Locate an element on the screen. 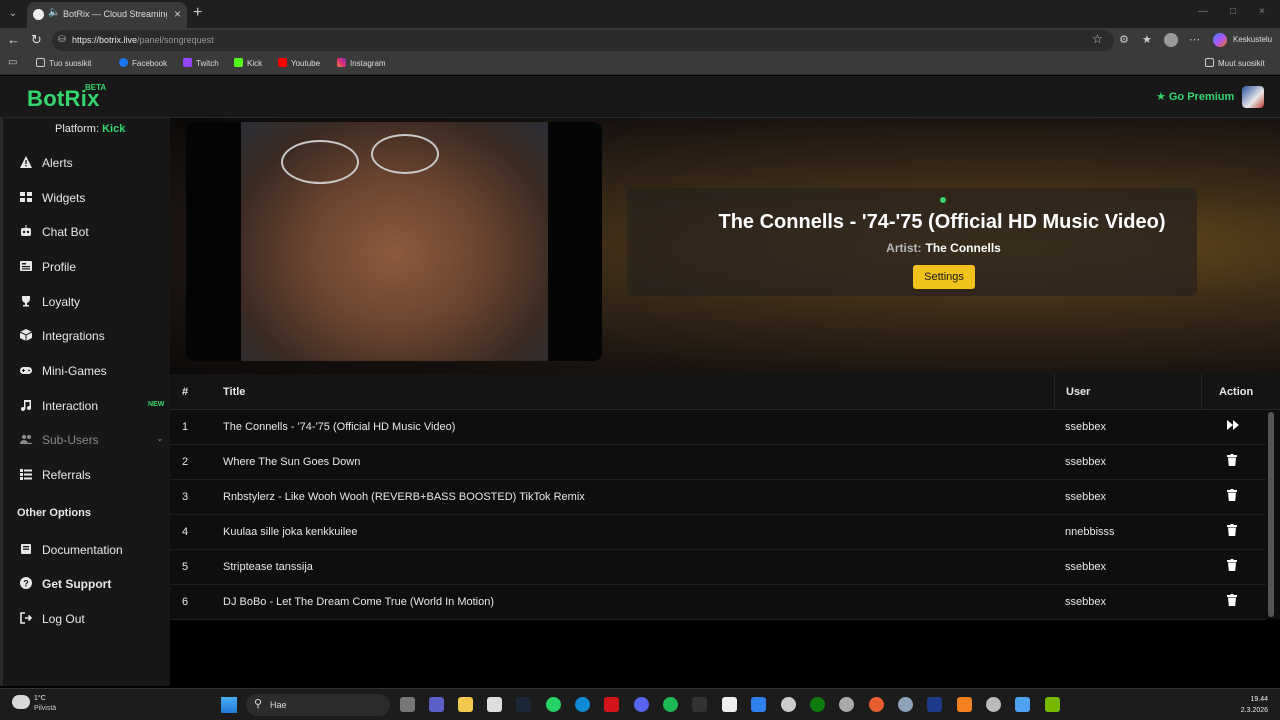  bookmark-instagram: Instagram is located at coordinates (361, 63).